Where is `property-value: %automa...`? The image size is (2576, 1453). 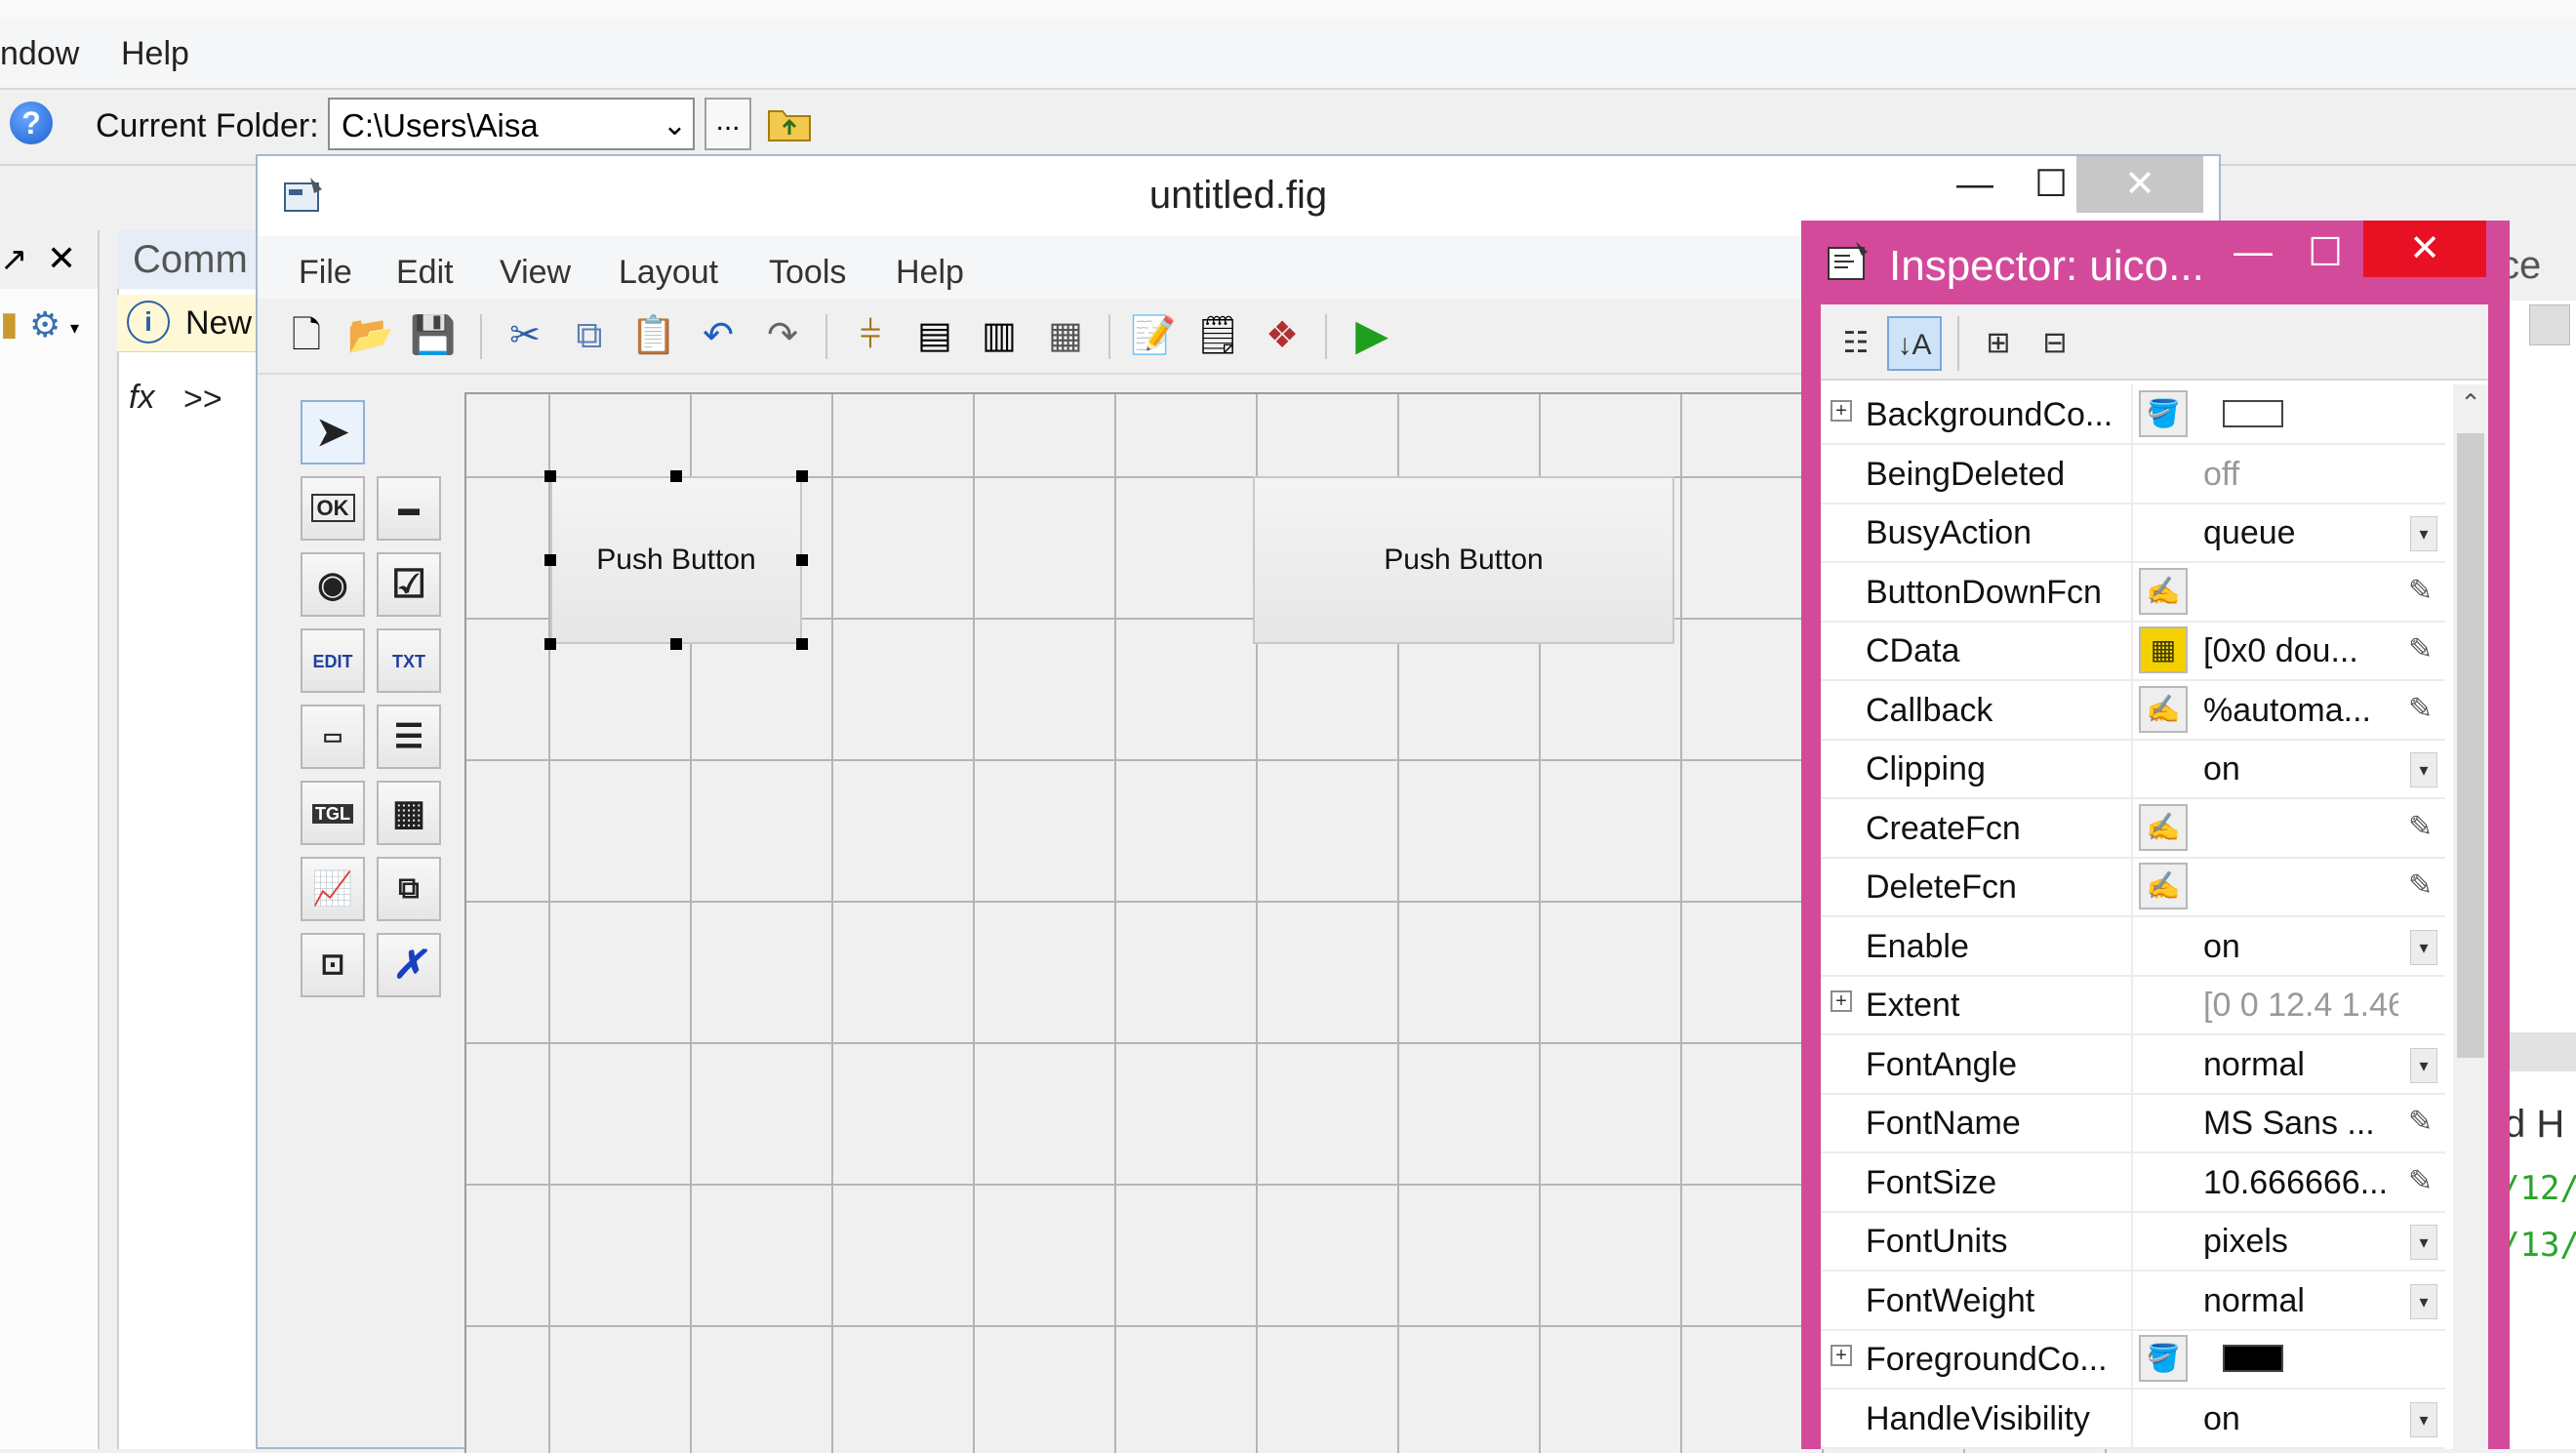
property-value: %automa... is located at coordinates (2300, 711).